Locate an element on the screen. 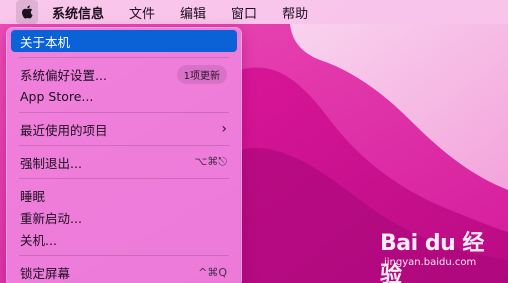  apple-menu-button is located at coordinates (27, 12).